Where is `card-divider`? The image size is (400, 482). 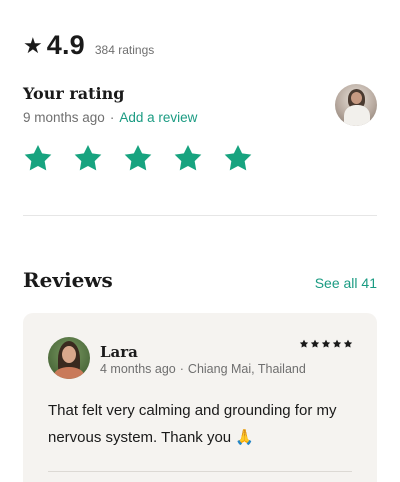 card-divider is located at coordinates (200, 471).